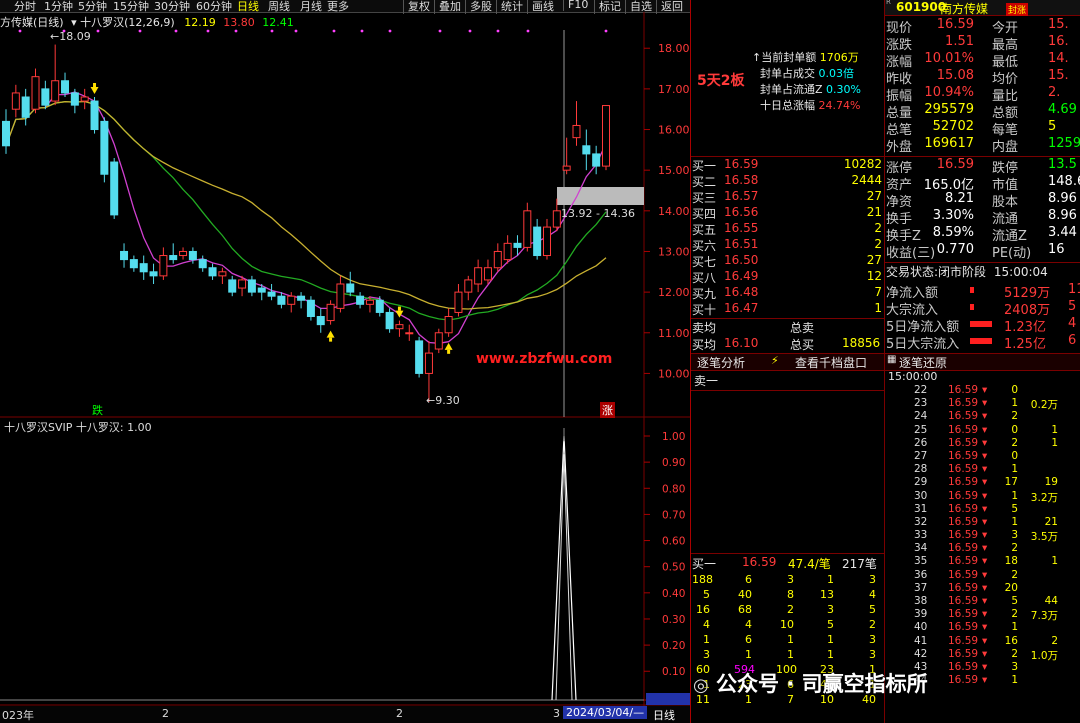 This screenshot has height=723, width=1080. What do you see at coordinates (741, 292) in the screenshot?
I see `order-price: 16.48` at bounding box center [741, 292].